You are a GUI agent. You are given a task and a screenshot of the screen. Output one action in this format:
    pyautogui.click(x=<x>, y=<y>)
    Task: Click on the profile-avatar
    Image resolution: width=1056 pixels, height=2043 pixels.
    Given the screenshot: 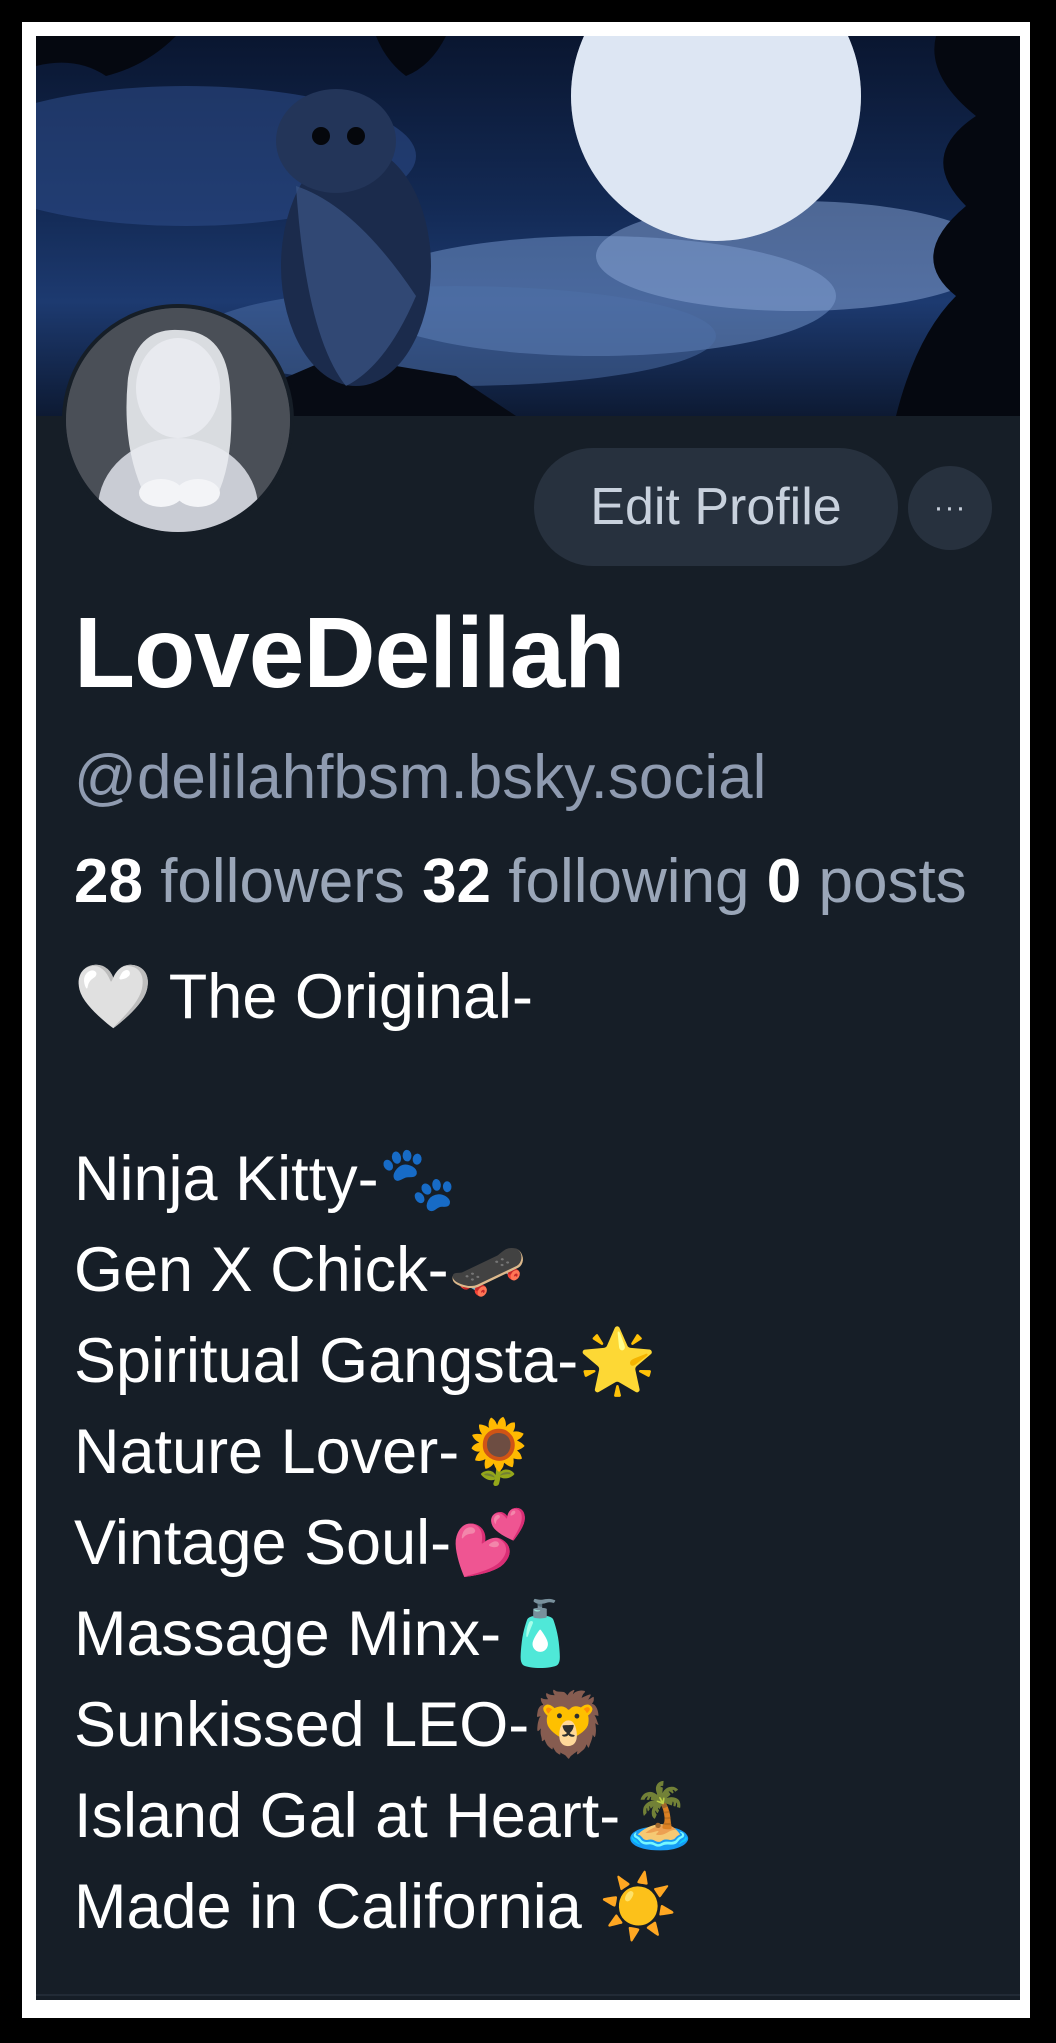 What is the action you would take?
    pyautogui.click(x=178, y=420)
    